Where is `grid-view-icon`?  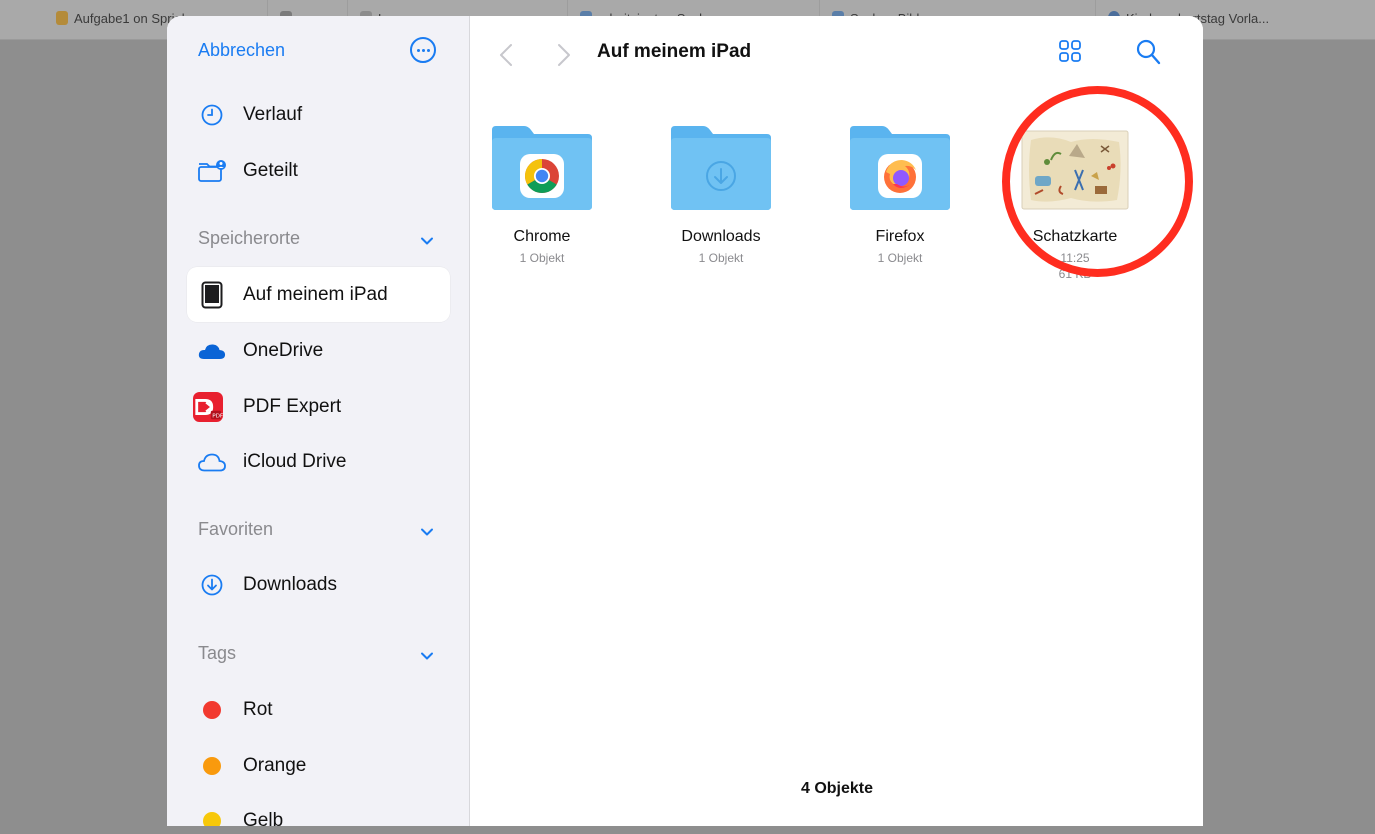 grid-view-icon is located at coordinates (1070, 51).